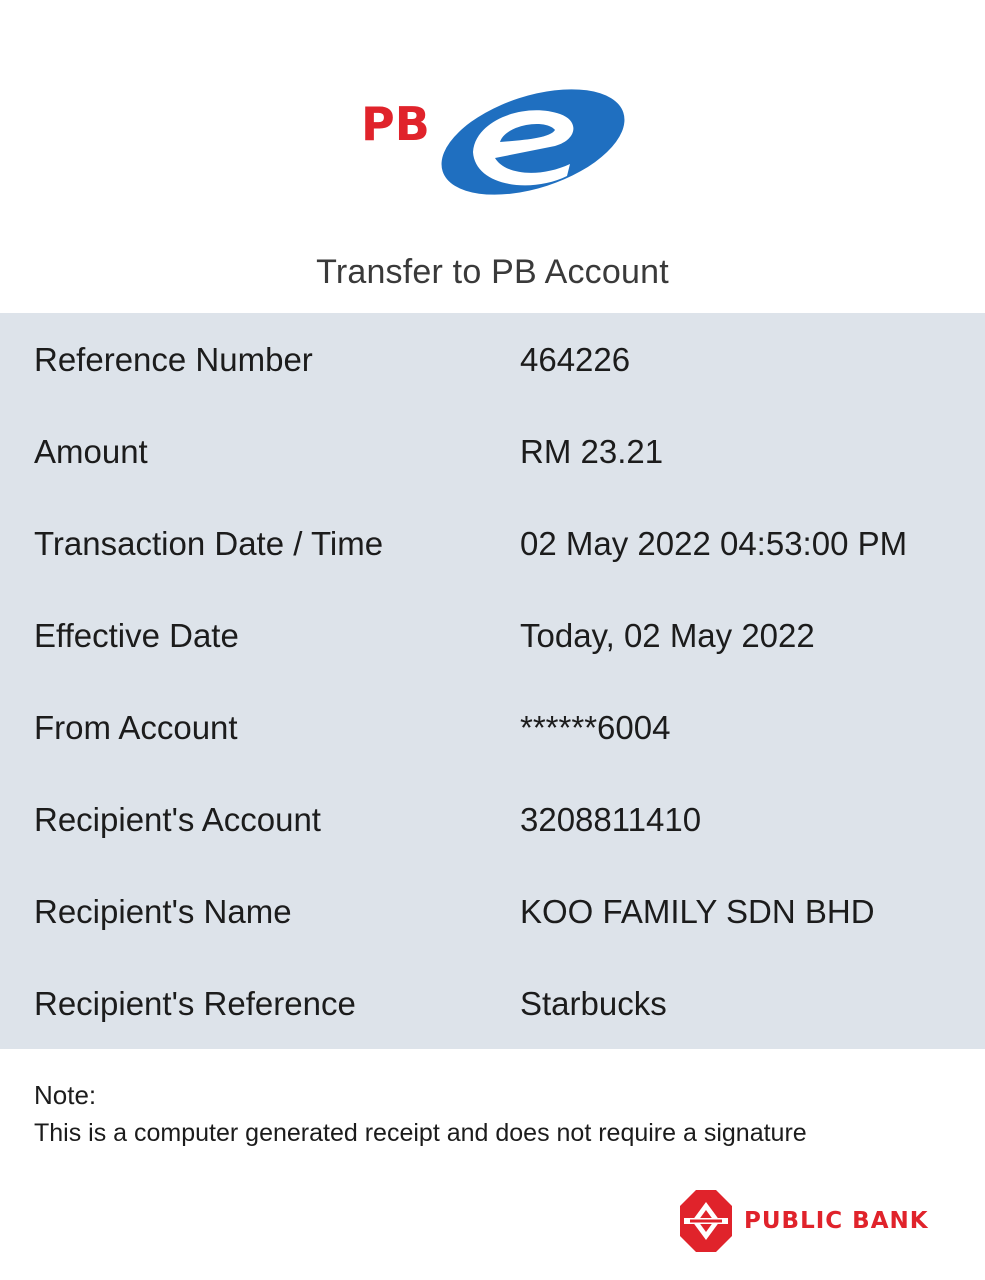  I want to click on detail-value: Today, 02 May 2022, so click(667, 635).